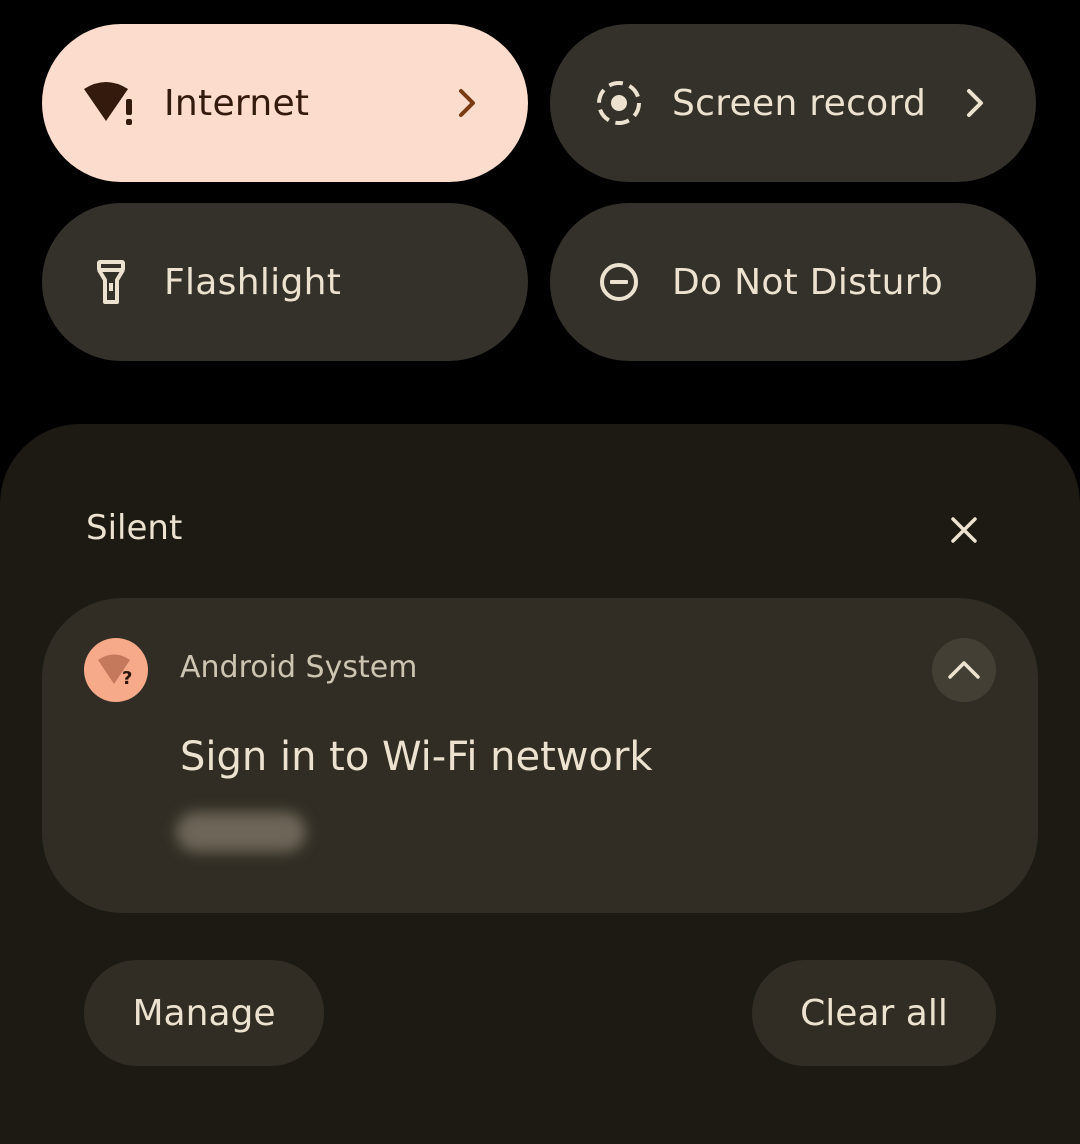 The height and width of the screenshot is (1144, 1080). What do you see at coordinates (241, 832) in the screenshot?
I see `notification-body-redacted` at bounding box center [241, 832].